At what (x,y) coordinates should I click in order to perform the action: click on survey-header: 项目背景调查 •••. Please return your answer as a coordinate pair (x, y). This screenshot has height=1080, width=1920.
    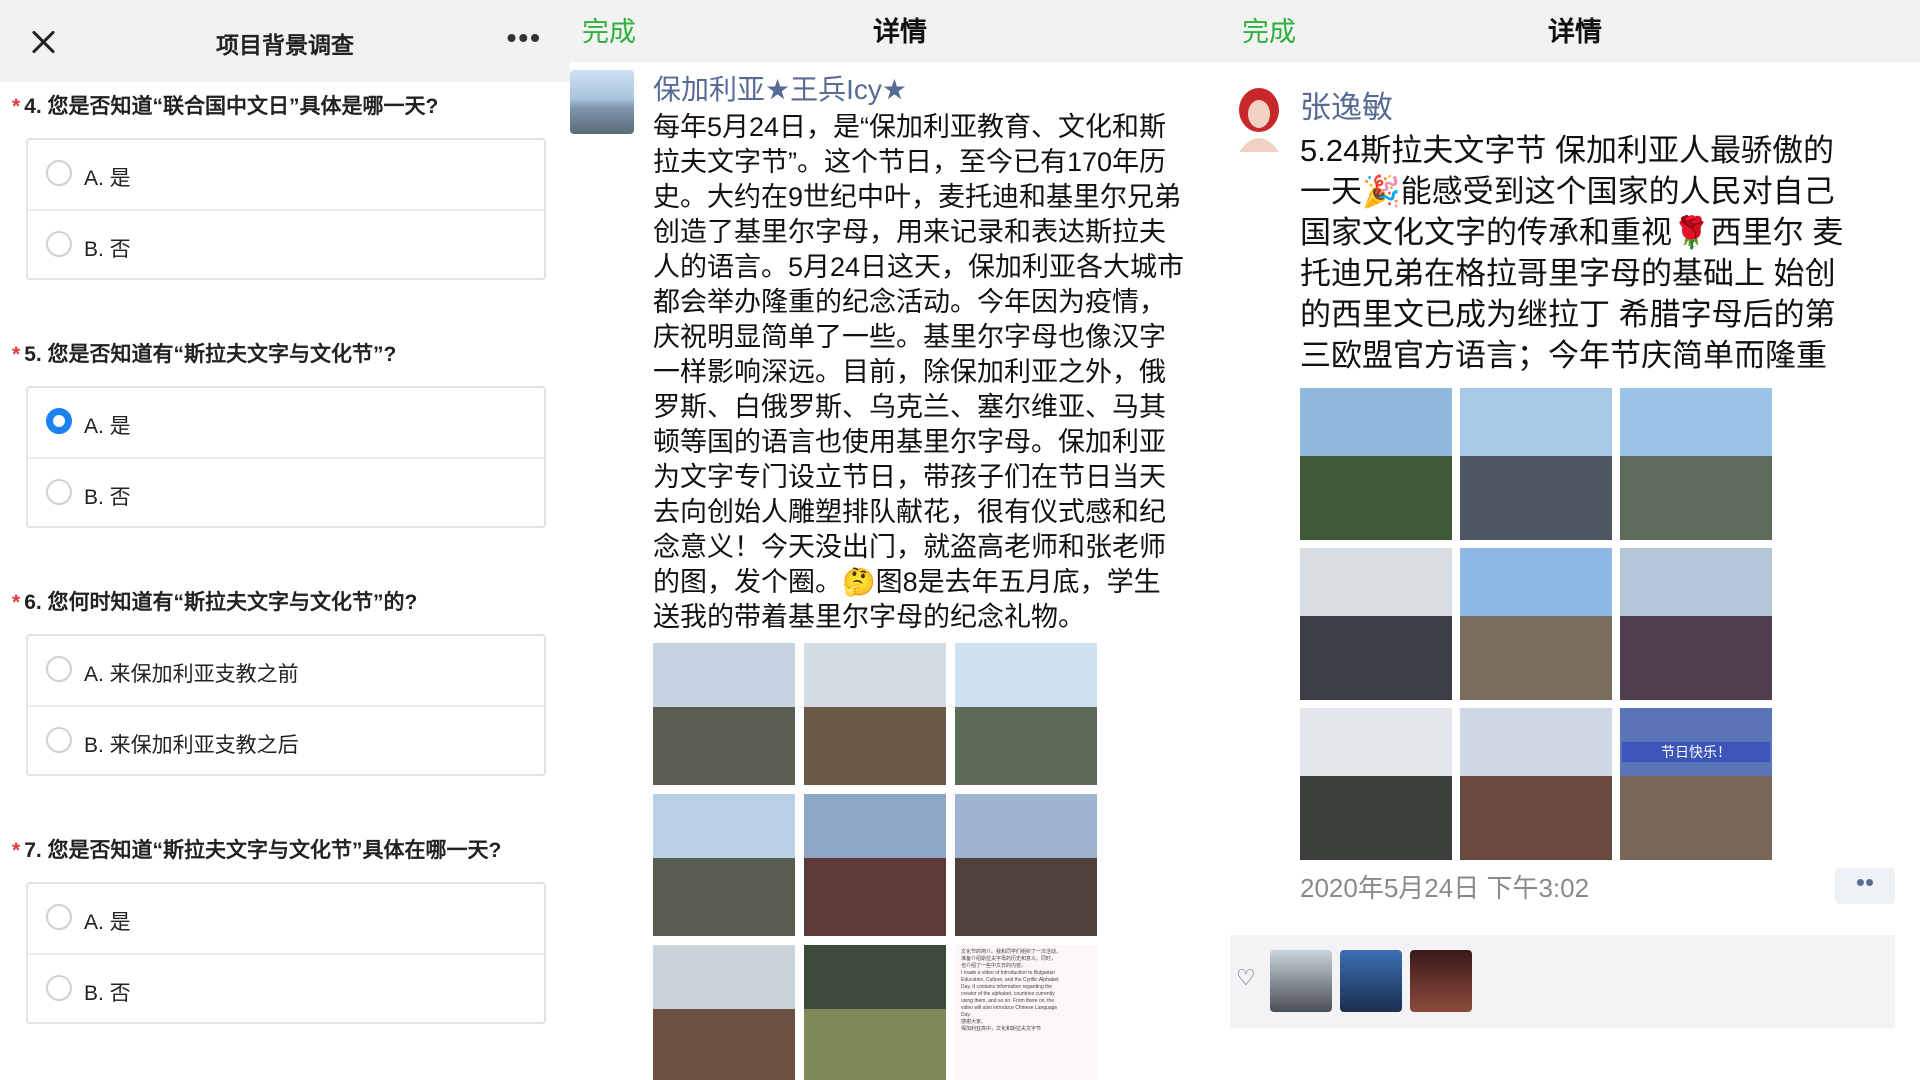
    Looking at the image, I should click on (285, 41).